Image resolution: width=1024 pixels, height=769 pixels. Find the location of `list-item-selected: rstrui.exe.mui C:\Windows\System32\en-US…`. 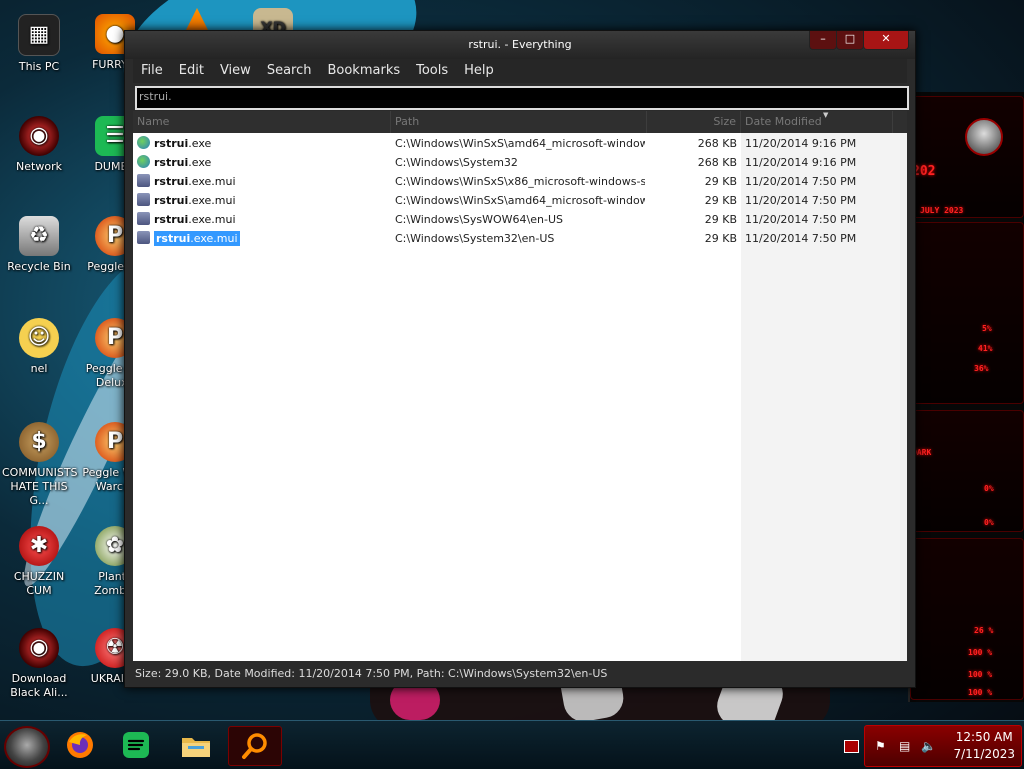

list-item-selected: rstrui.exe.mui C:\Windows\System32\en-US… is located at coordinates (520, 238).